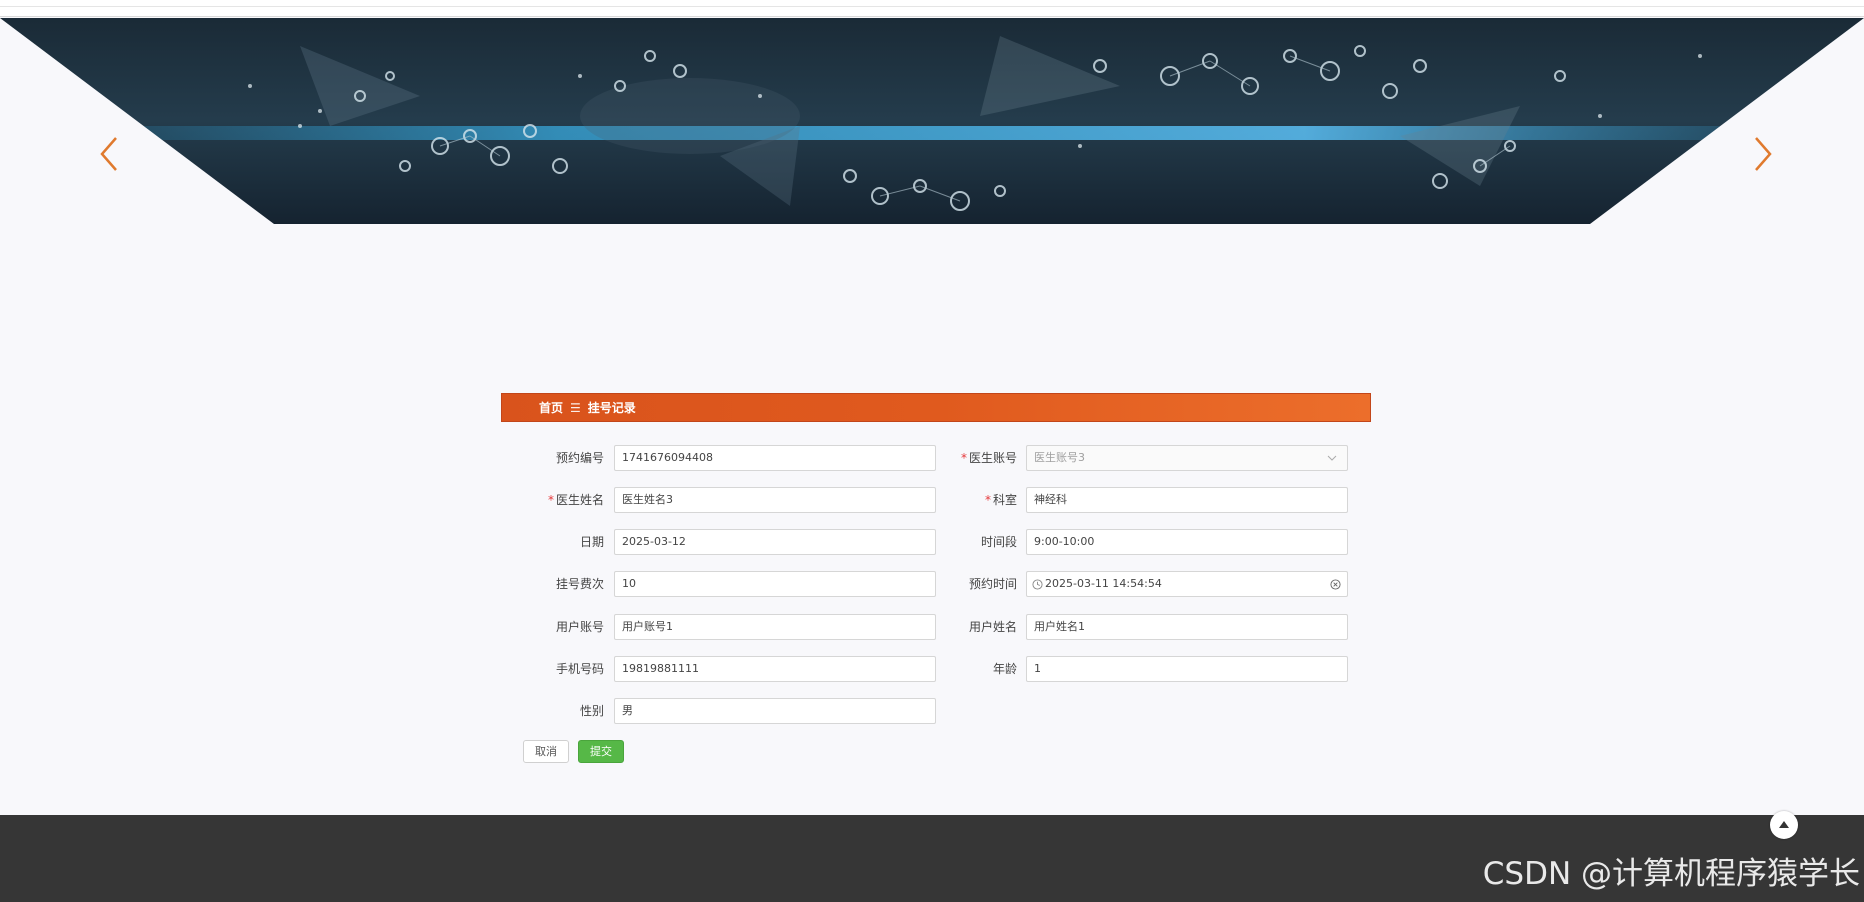  I want to click on time-slot-field: 9:00-10:00, so click(1187, 542).